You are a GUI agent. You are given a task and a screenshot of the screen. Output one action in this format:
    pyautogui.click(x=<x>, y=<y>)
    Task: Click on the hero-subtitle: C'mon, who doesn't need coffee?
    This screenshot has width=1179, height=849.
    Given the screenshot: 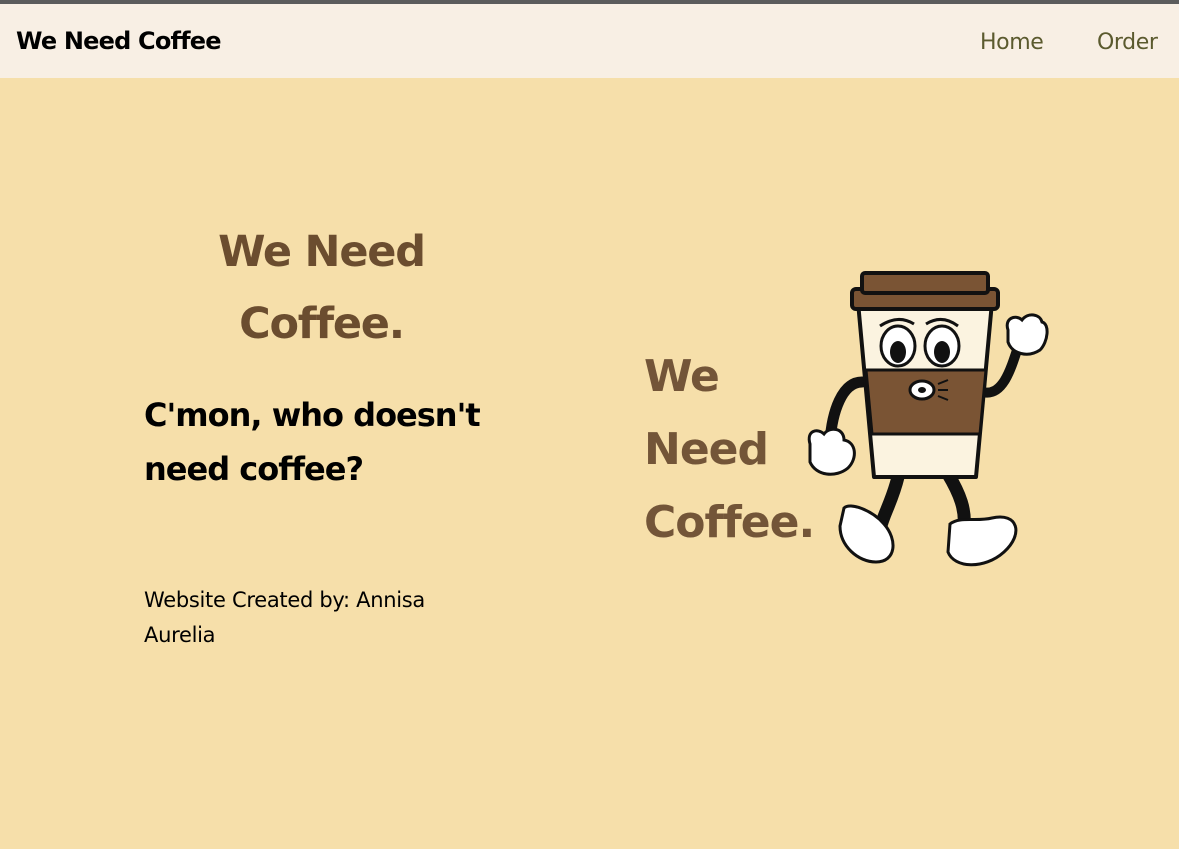 What is the action you would take?
    pyautogui.click(x=312, y=442)
    